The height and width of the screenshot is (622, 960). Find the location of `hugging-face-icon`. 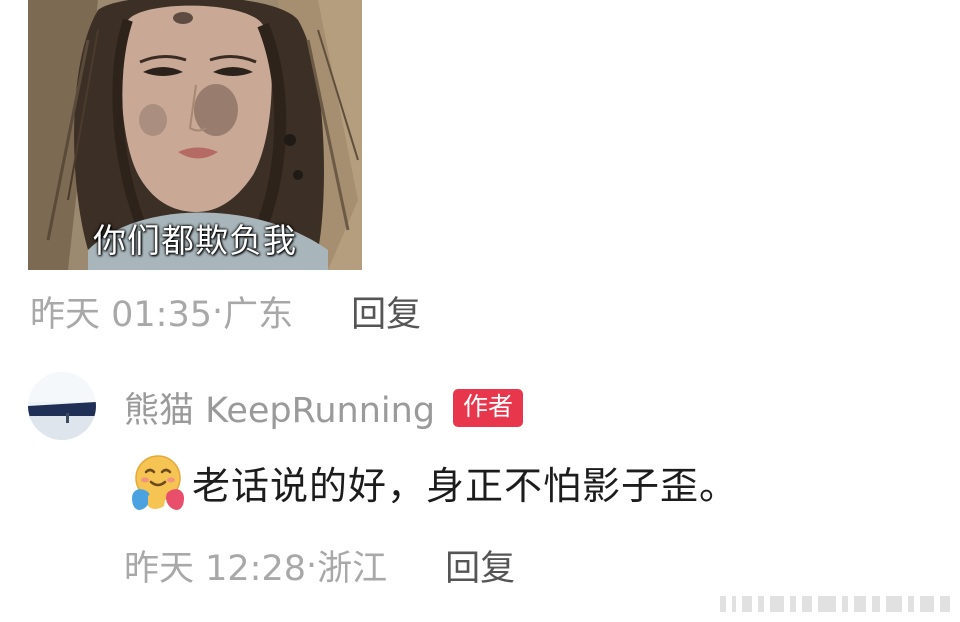

hugging-face-icon is located at coordinates (158, 482).